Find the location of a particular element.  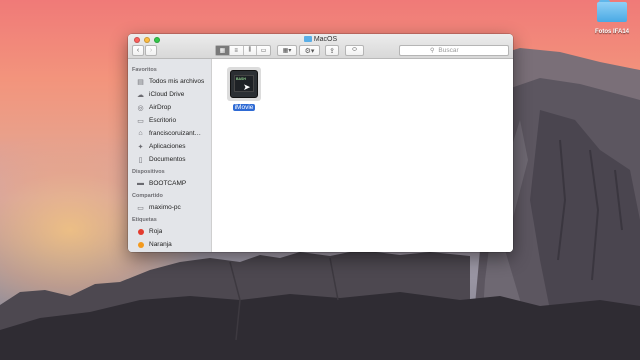

sidebar-item-label: Documentos is located at coordinates (167, 159).